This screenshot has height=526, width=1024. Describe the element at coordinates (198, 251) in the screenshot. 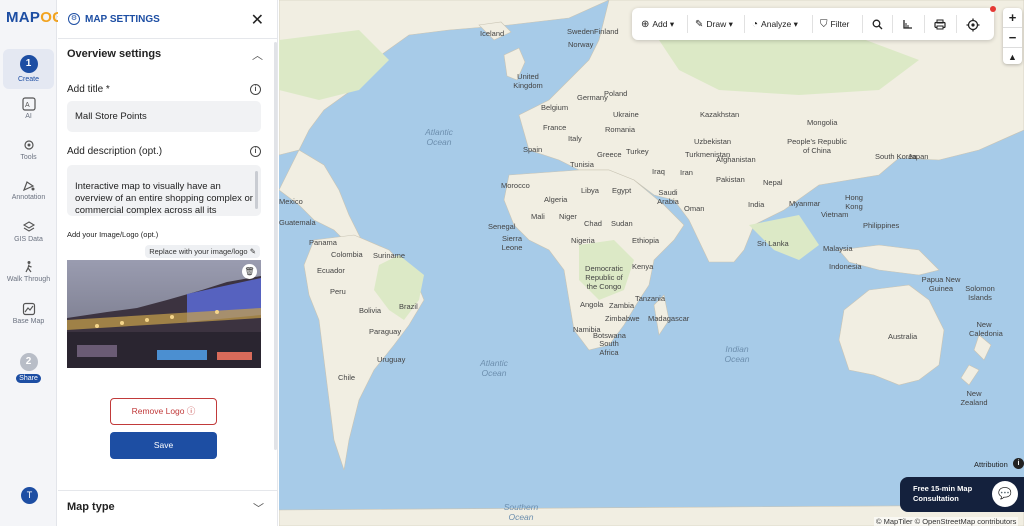

I see `replace-image-label: Replace with your image/logo` at that location.